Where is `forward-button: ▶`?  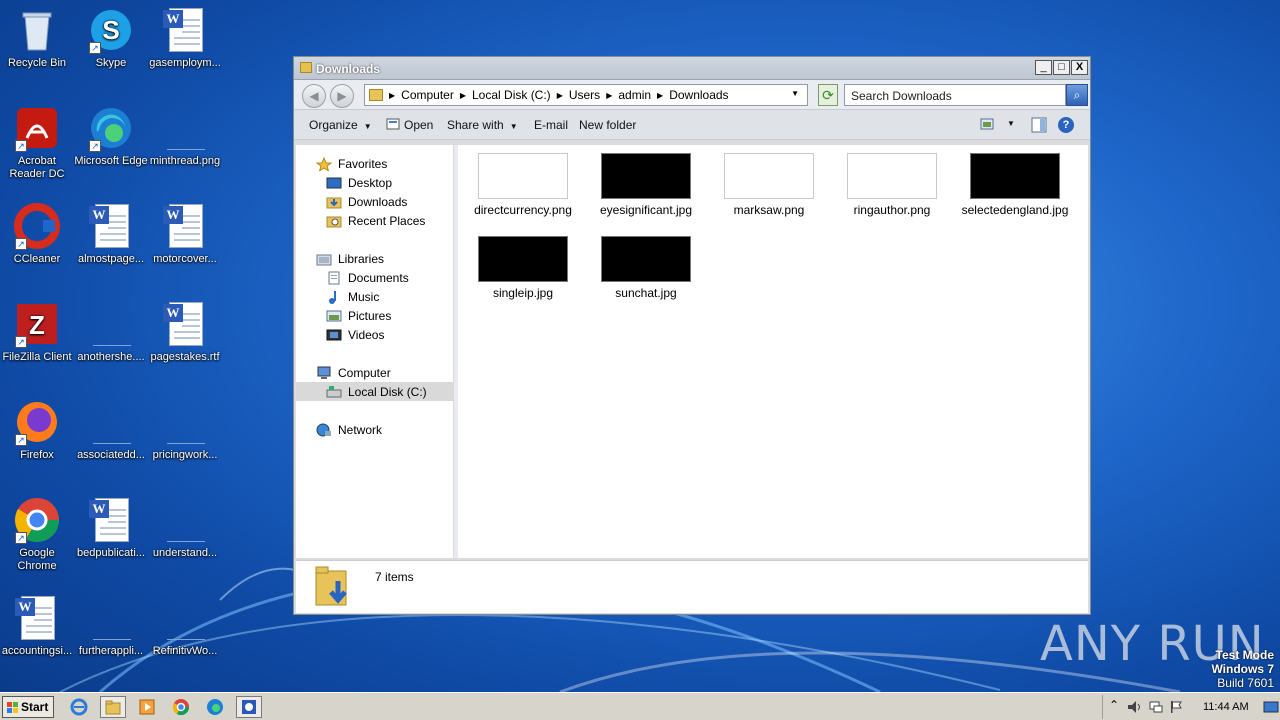 forward-button: ▶ is located at coordinates (342, 96).